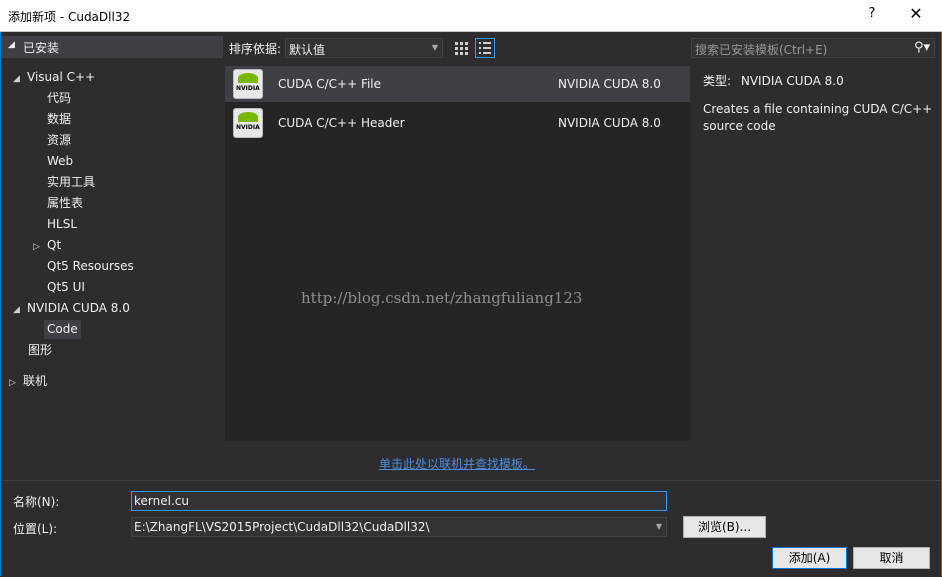  I want to click on tree-item-qt: ▷ Qt, so click(47, 245).